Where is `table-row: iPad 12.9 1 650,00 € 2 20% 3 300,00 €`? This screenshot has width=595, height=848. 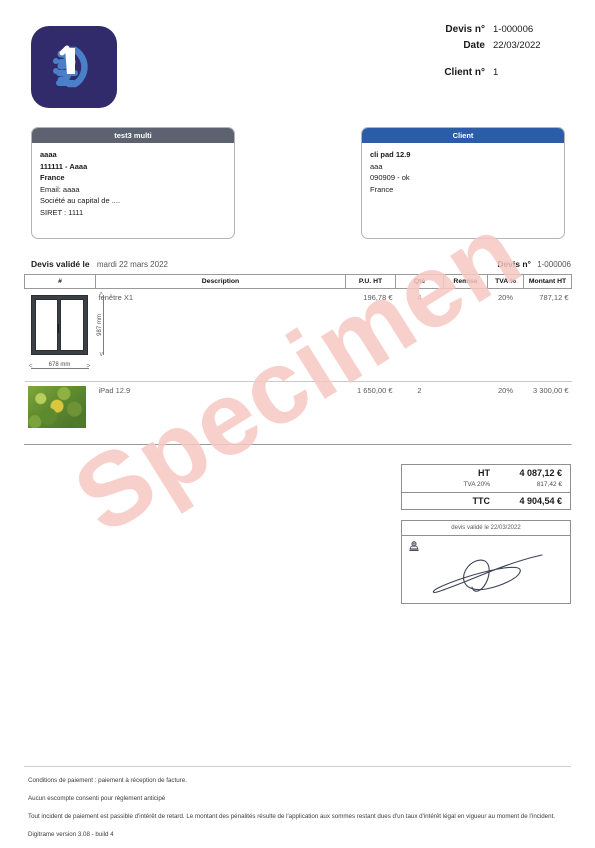
table-row: iPad 12.9 1 650,00 € 2 20% 3 300,00 € is located at coordinates (298, 413).